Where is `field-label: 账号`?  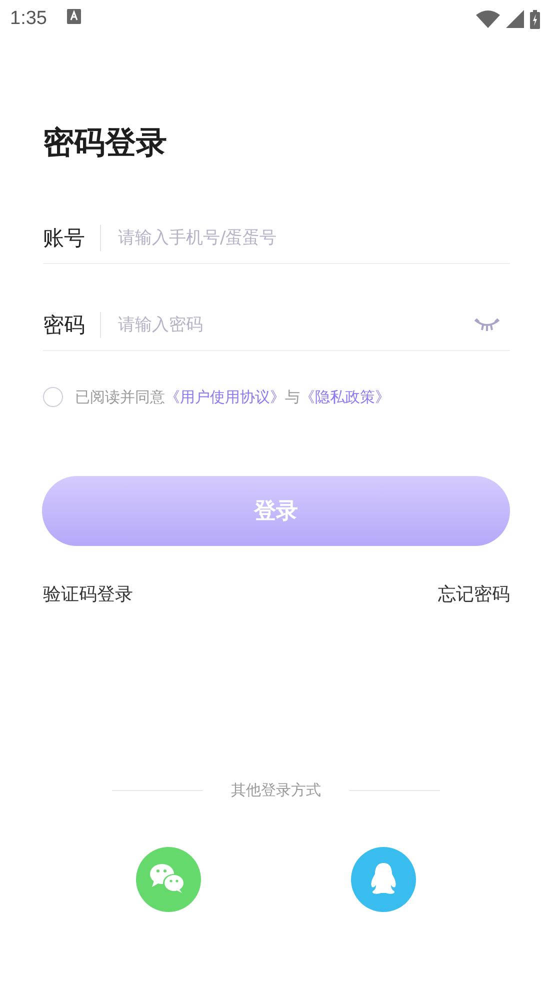
field-label: 账号 is located at coordinates (64, 238).